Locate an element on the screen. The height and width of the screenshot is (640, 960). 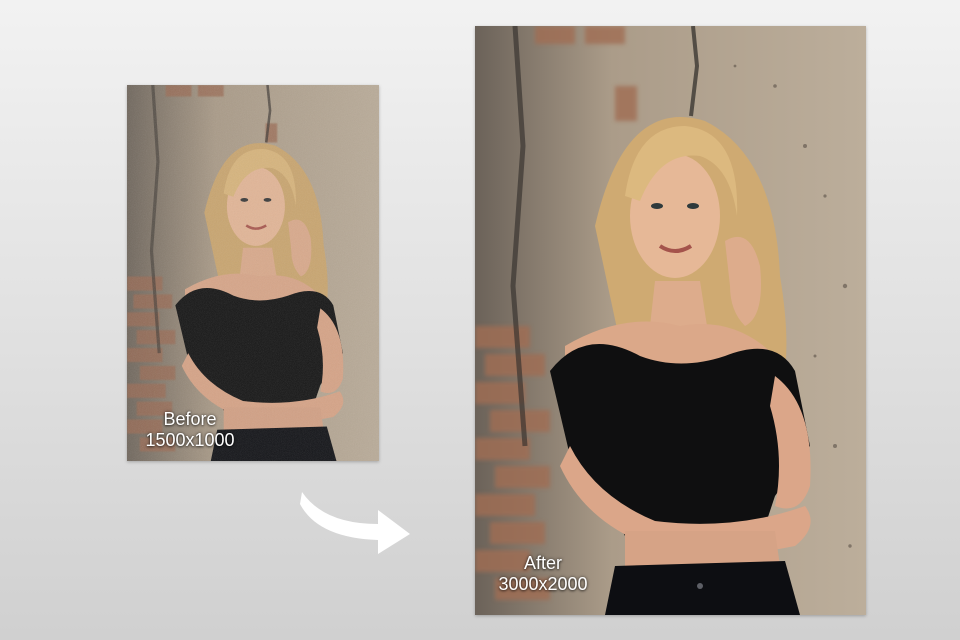
before-label: Before is located at coordinates (190, 419).